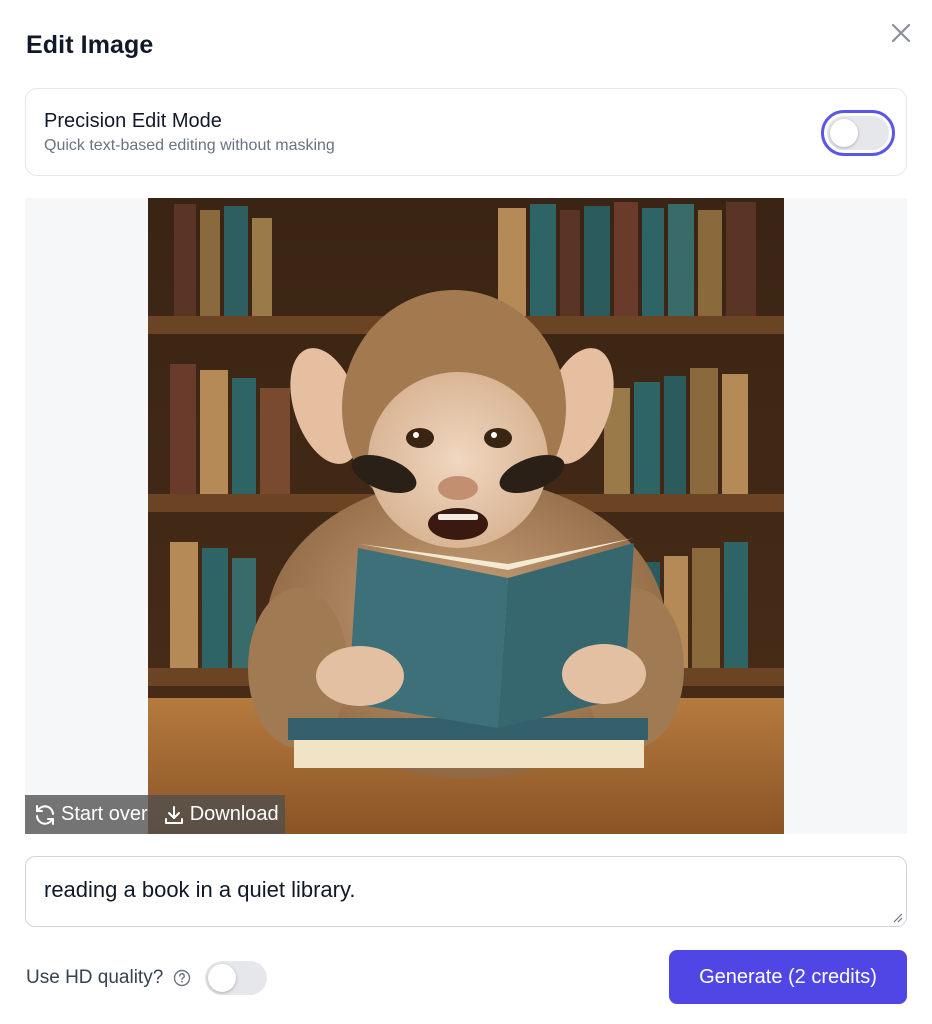  I want to click on precision-edit-toggle, so click(858, 133).